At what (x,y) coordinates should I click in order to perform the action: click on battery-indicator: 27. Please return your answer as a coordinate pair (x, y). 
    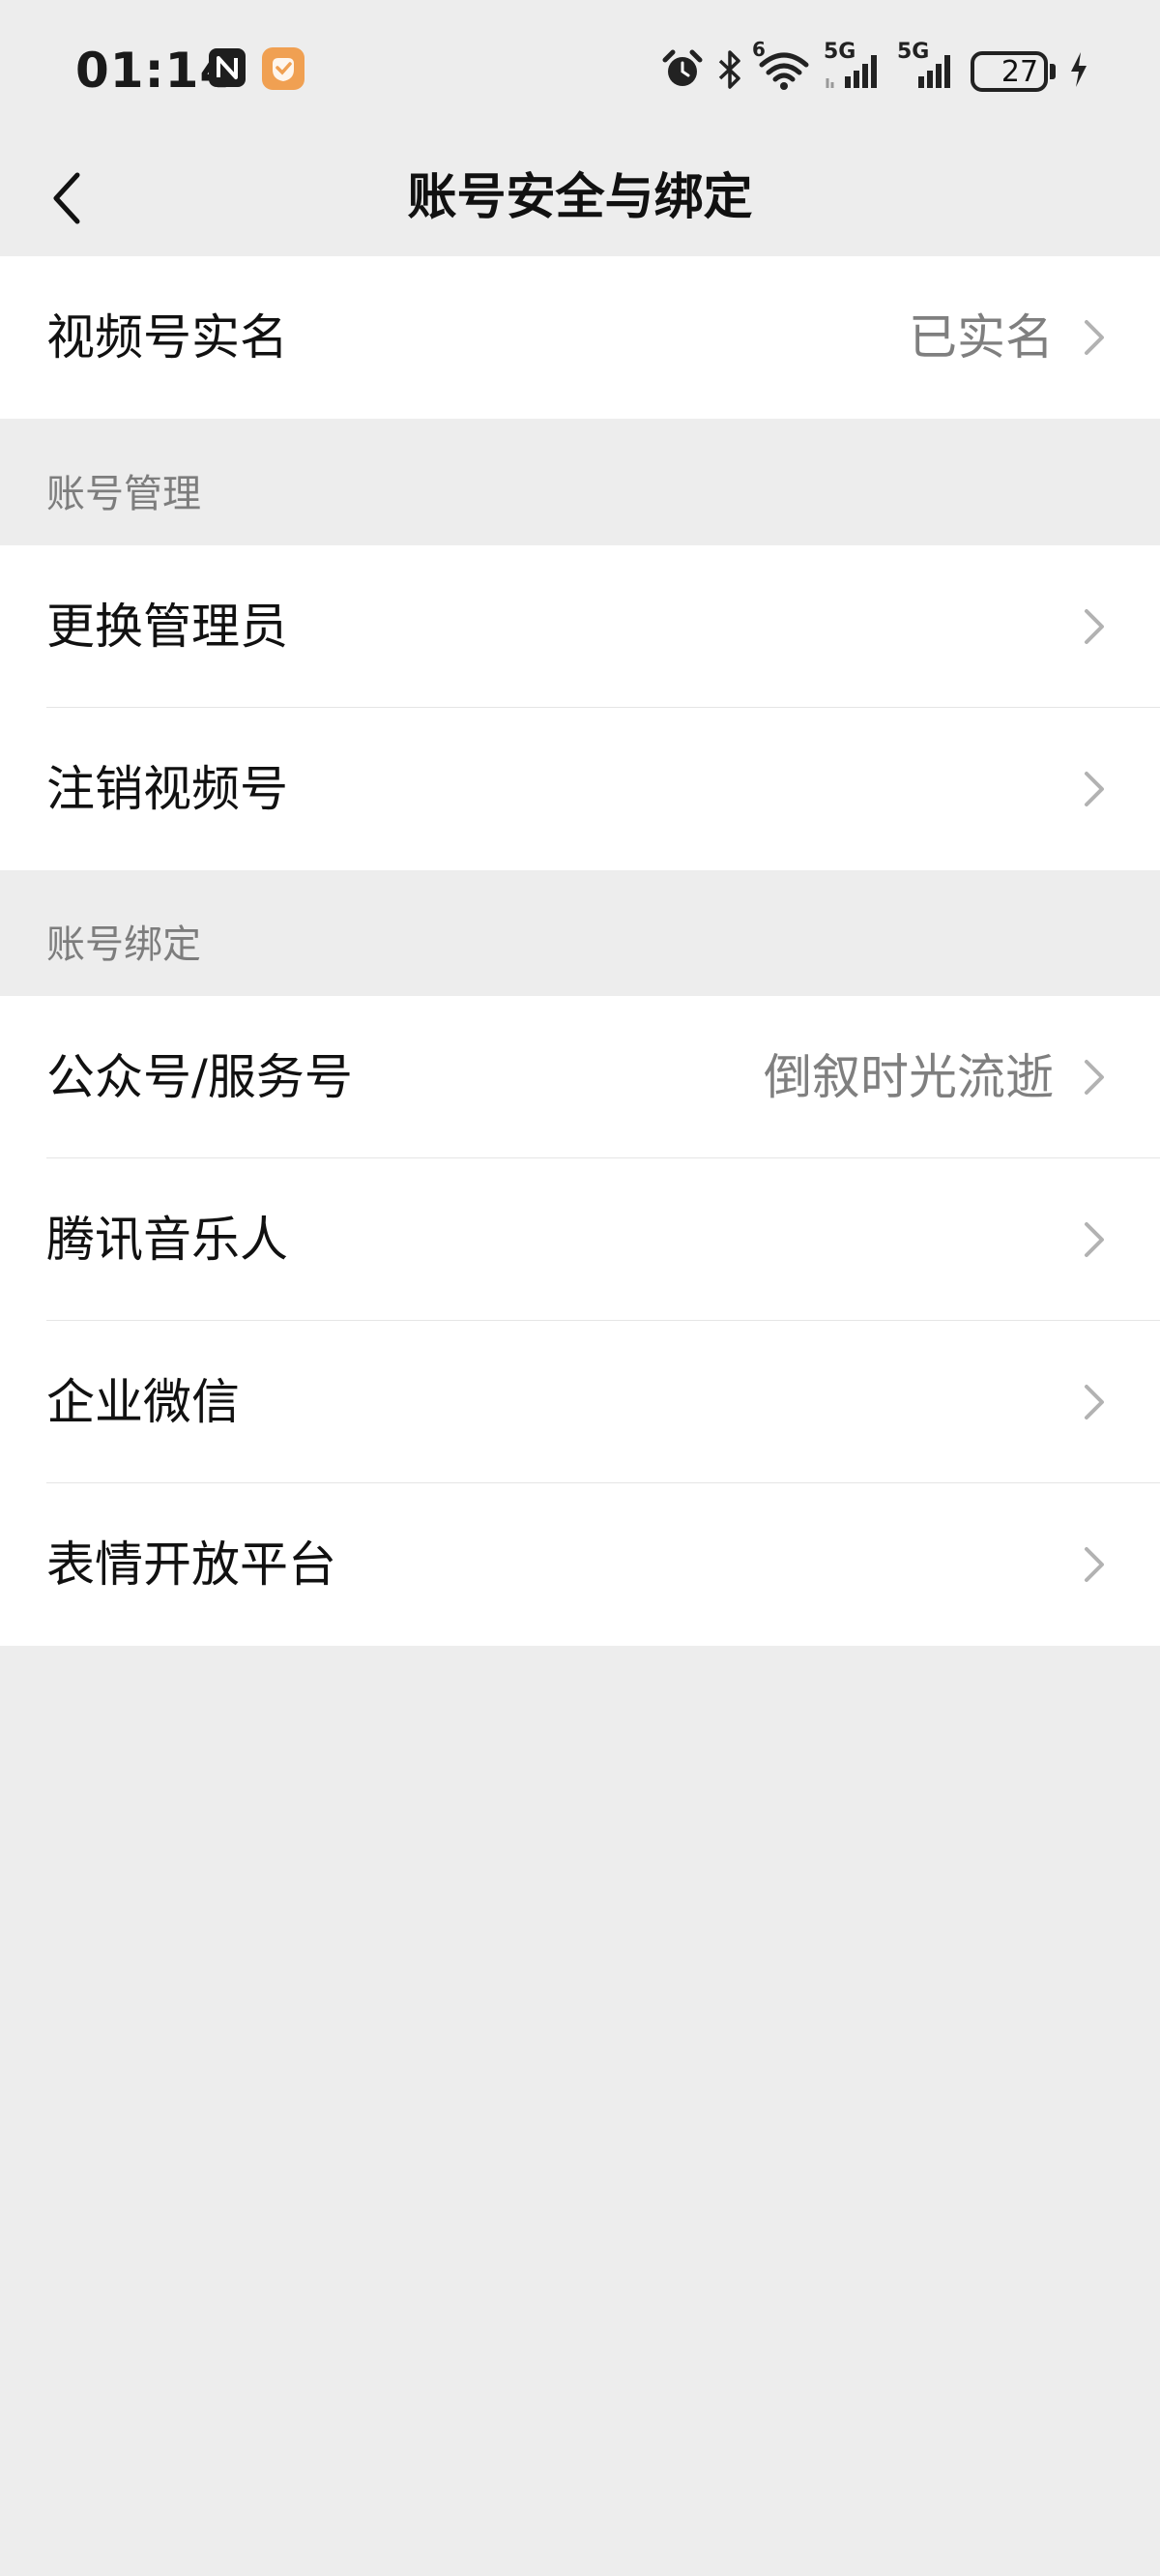
    Looking at the image, I should click on (1010, 71).